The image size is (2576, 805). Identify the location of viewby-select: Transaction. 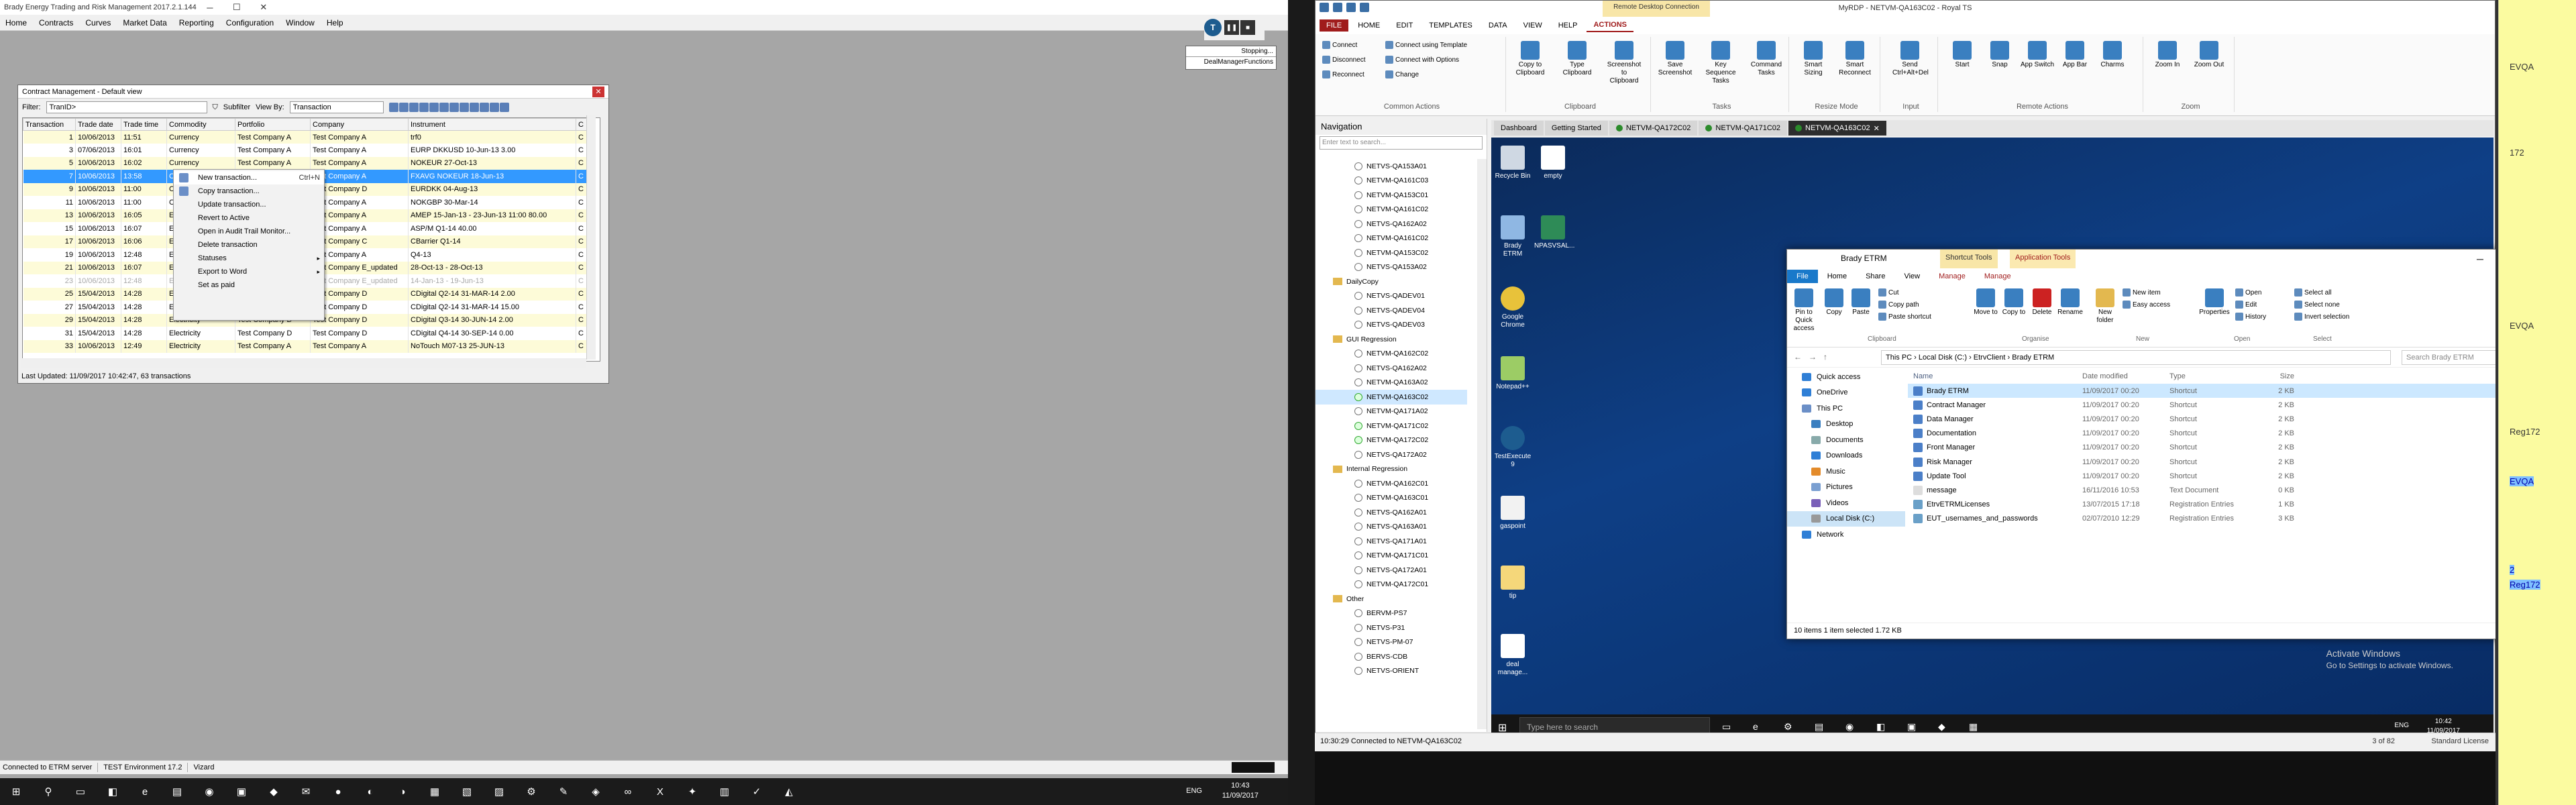
(336, 107).